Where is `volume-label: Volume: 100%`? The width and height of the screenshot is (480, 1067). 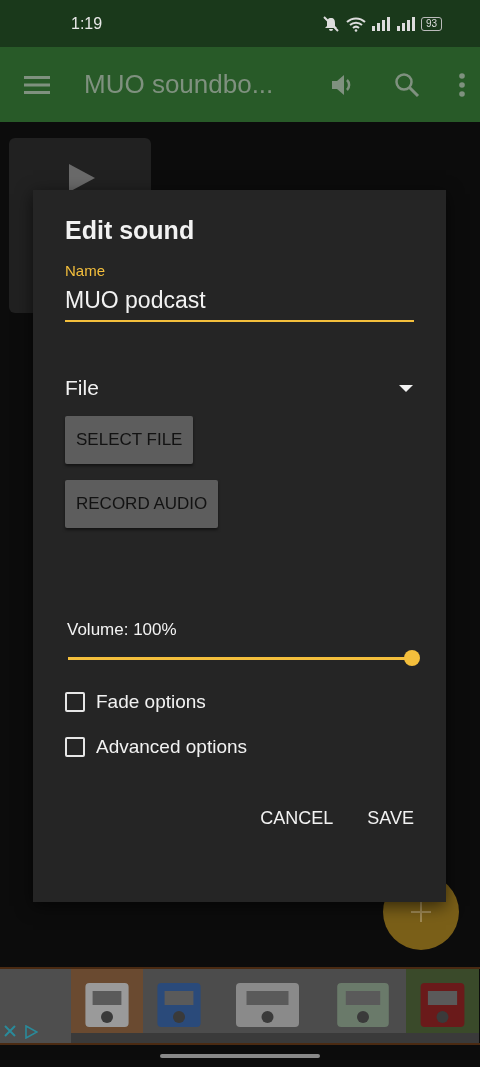 volume-label: Volume: 100% is located at coordinates (122, 630).